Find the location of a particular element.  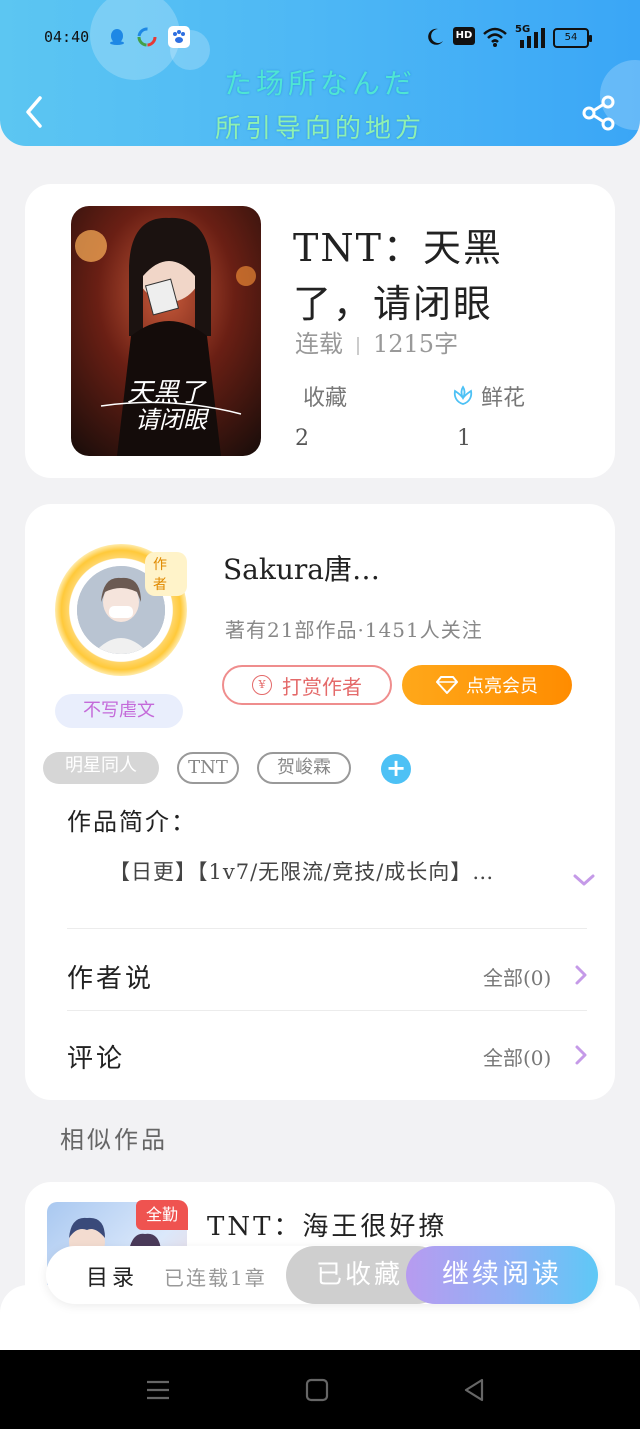

book-meta: 连载 1215字 is located at coordinates (376, 341).